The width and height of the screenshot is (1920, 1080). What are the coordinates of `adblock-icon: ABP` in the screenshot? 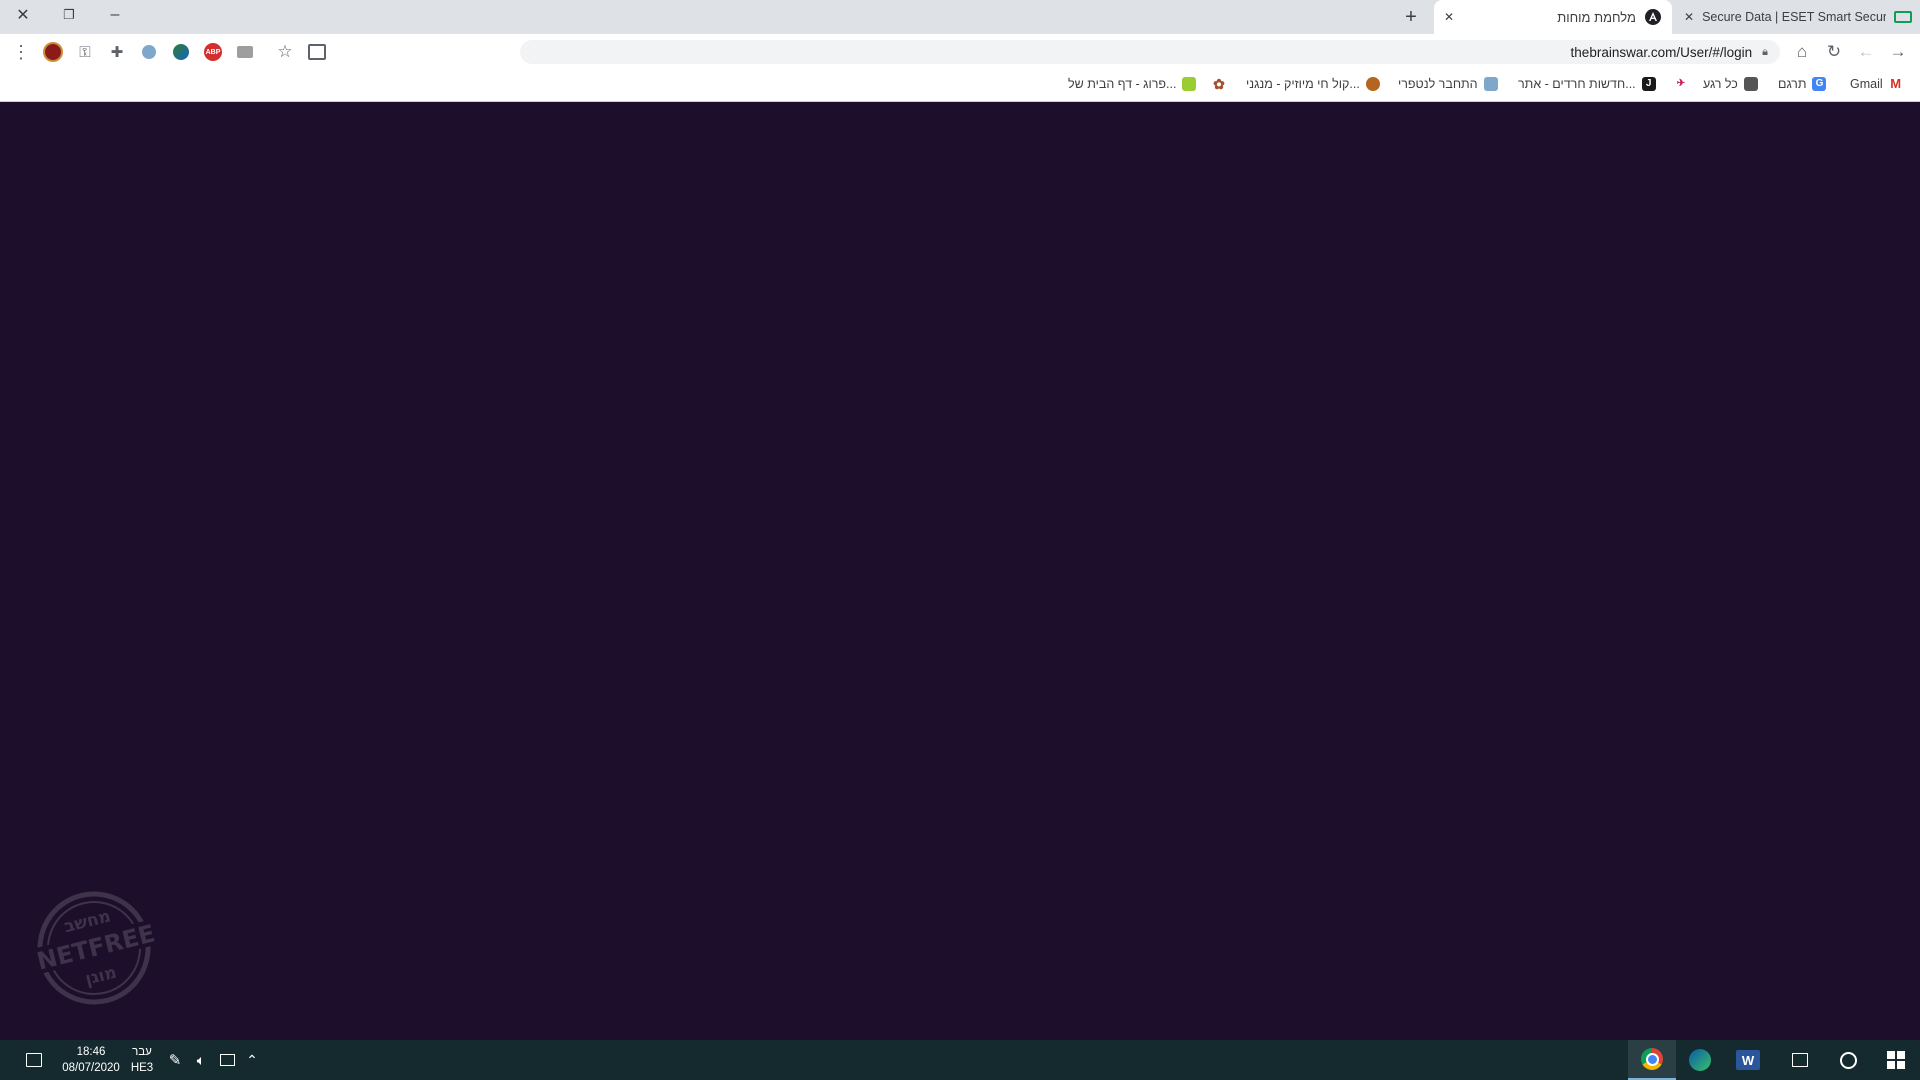 It's located at (213, 52).